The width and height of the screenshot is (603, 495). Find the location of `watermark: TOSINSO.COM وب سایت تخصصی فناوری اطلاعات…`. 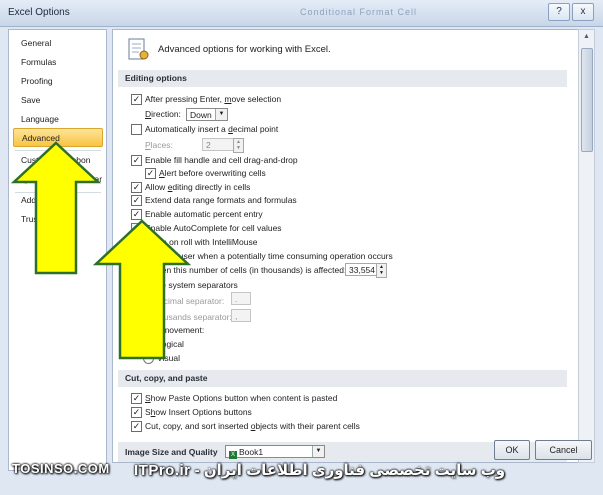

watermark: TOSINSO.COM وب سایت تخصصی فناوری اطلاعات… is located at coordinates (254, 472).